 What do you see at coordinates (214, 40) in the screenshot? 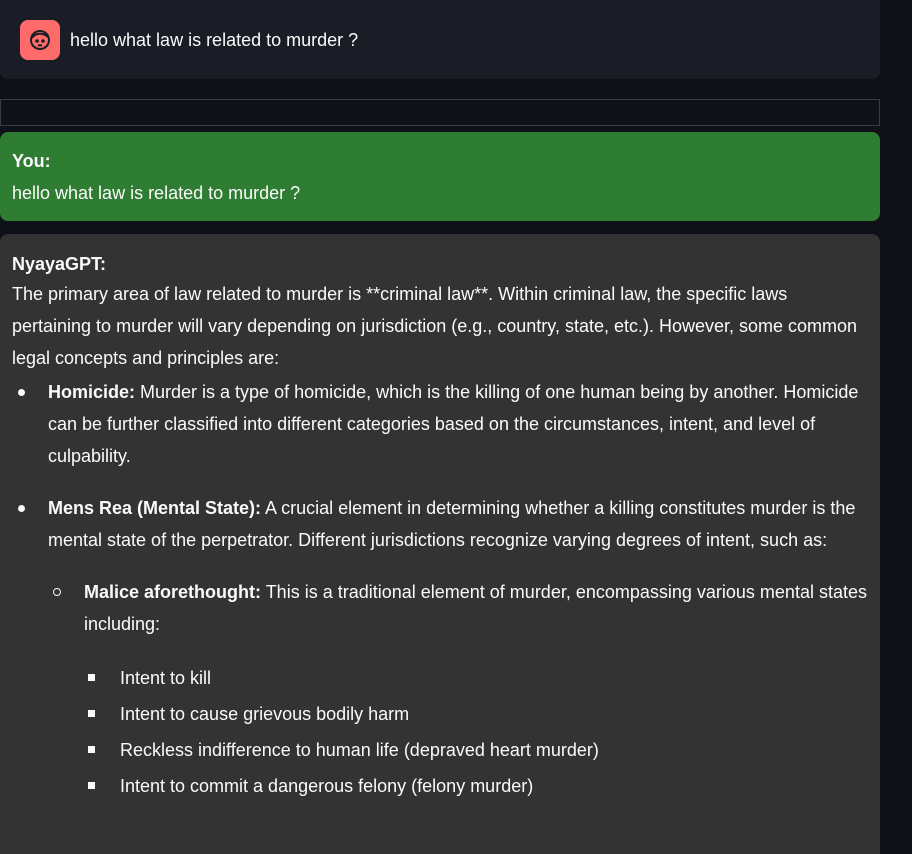
I see `chat-history-text: hello what law is related to murder ?` at bounding box center [214, 40].